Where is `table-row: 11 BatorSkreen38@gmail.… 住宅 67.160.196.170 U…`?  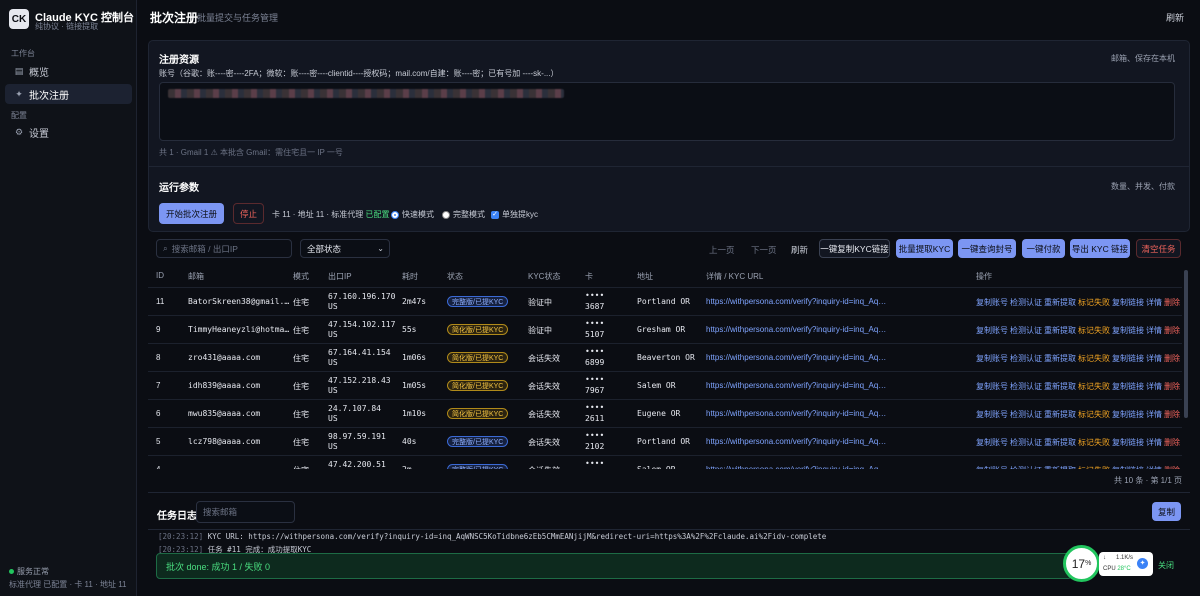 table-row: 11 BatorSkreen38@gmail.… 住宅 67.160.196.170 U… is located at coordinates (665, 301).